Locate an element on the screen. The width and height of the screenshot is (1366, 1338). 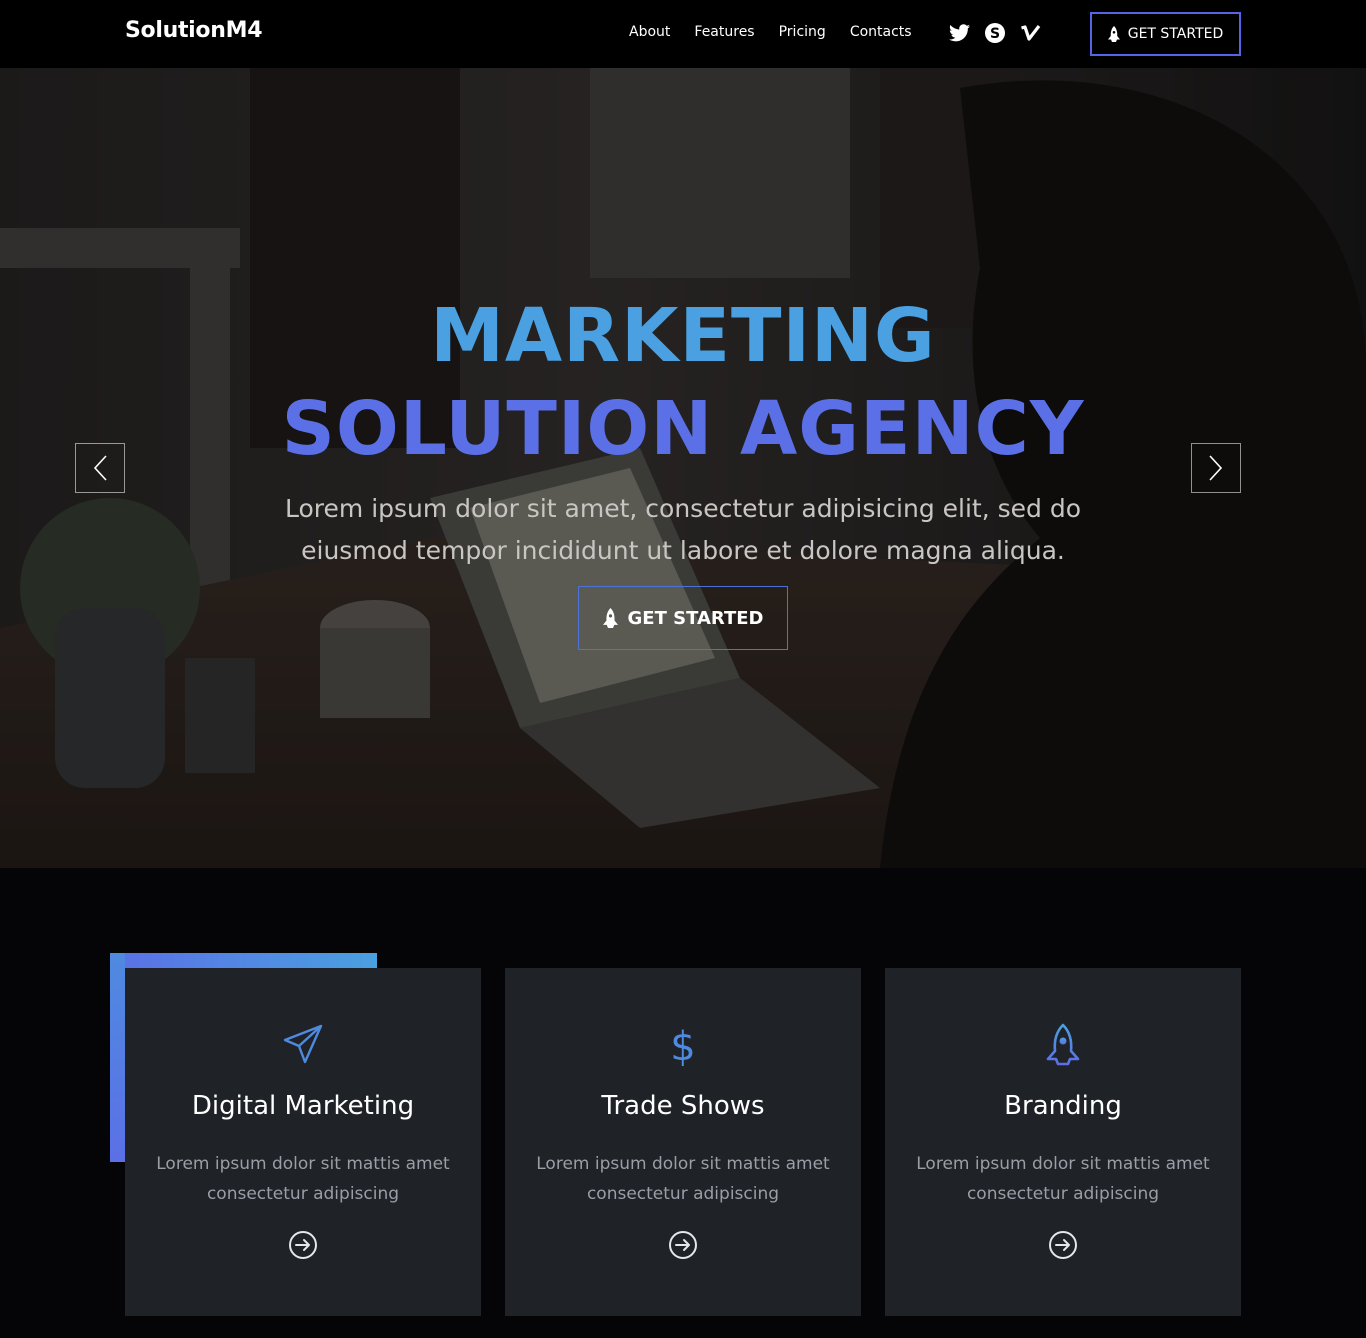
chevron-right-icon is located at coordinates (1216, 468).